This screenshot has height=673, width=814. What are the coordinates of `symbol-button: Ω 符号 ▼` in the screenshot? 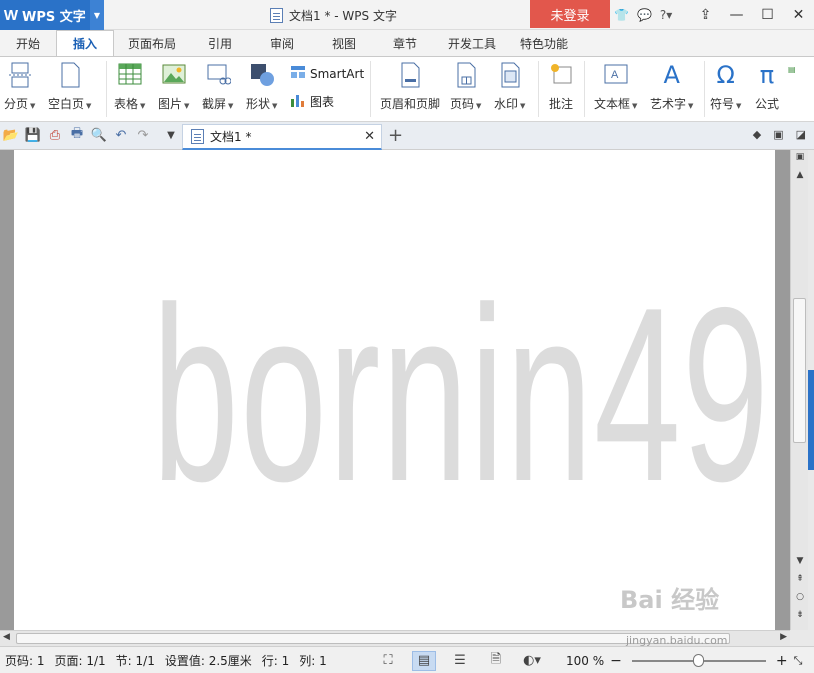 It's located at (725, 86).